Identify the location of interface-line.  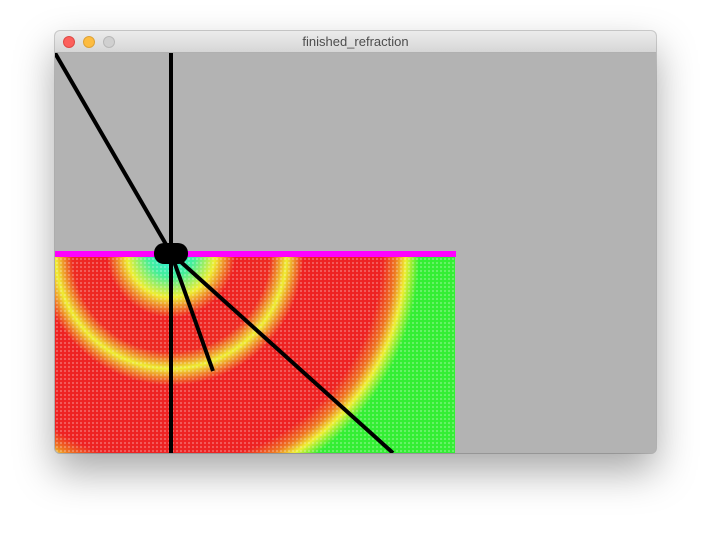
(255, 254).